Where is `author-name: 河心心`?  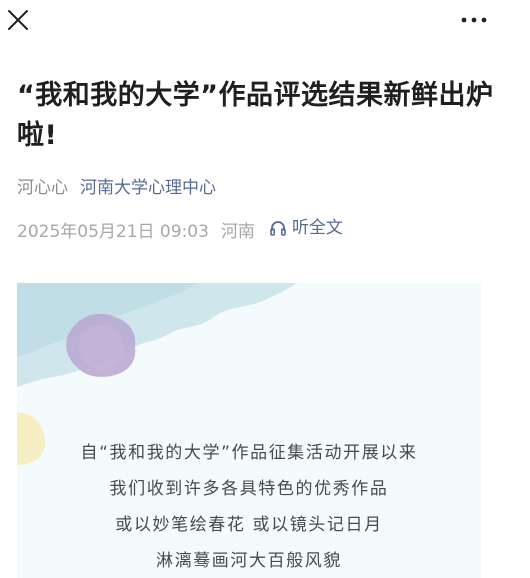 author-name: 河心心 is located at coordinates (42, 188).